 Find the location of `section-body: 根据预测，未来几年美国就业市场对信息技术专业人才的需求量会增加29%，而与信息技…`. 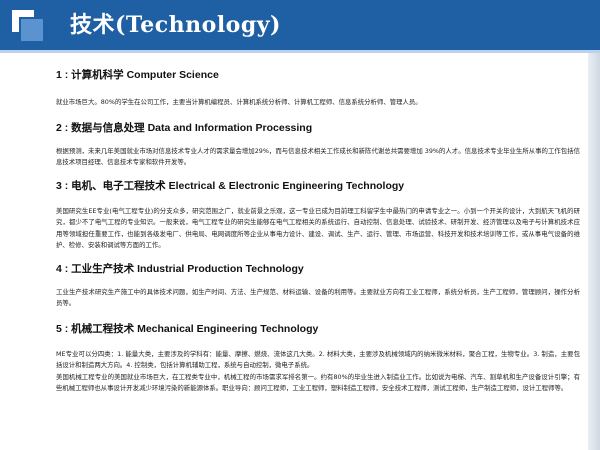

section-body: 根据预测，未来几年美国就业市场对信息技术专业人才的需求量会增加29%，而与信息技… is located at coordinates (318, 157).